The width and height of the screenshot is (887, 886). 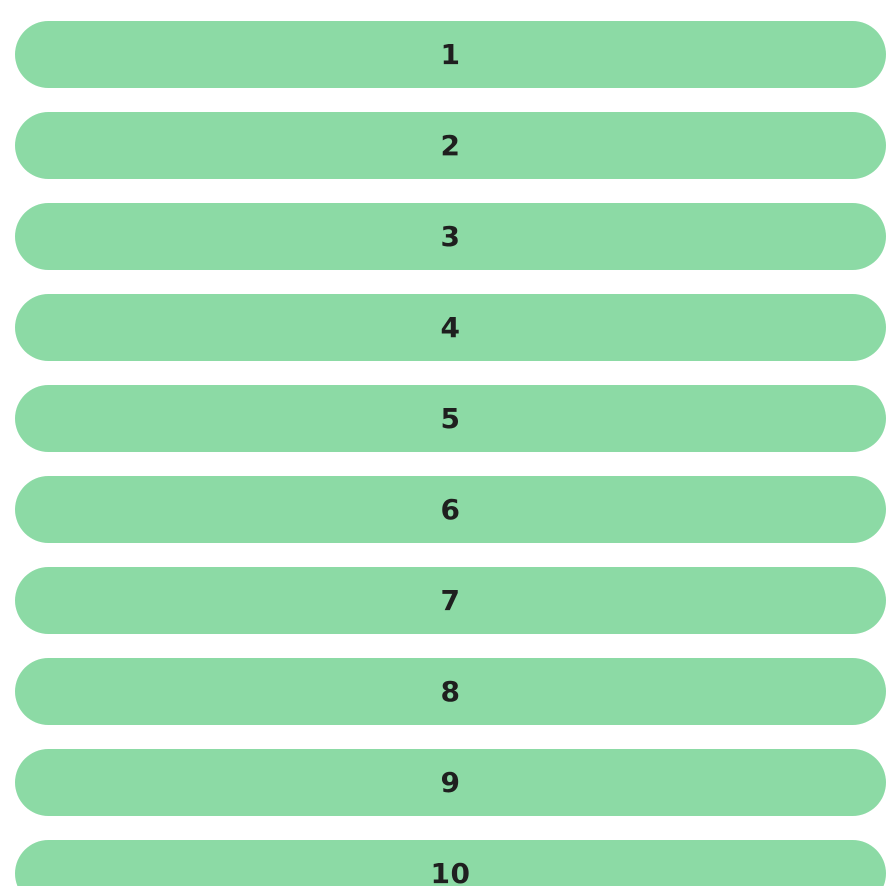 I want to click on list-item-7: 7, so click(x=450, y=600).